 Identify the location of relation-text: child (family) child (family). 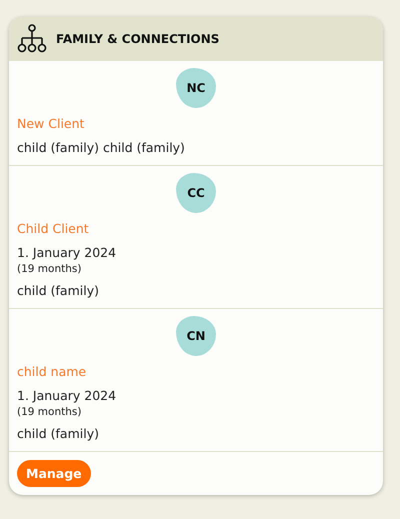
(101, 147).